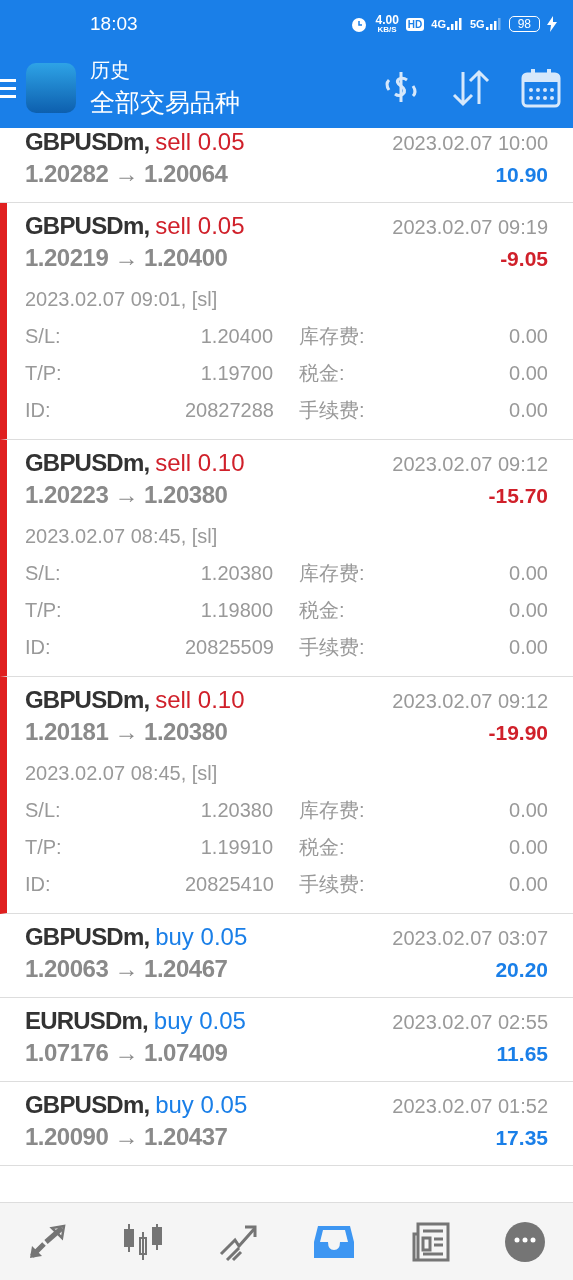 The width and height of the screenshot is (573, 1280). What do you see at coordinates (135, 1021) in the screenshot?
I see `trade-symbol: EURUSDm, buy 0.05` at bounding box center [135, 1021].